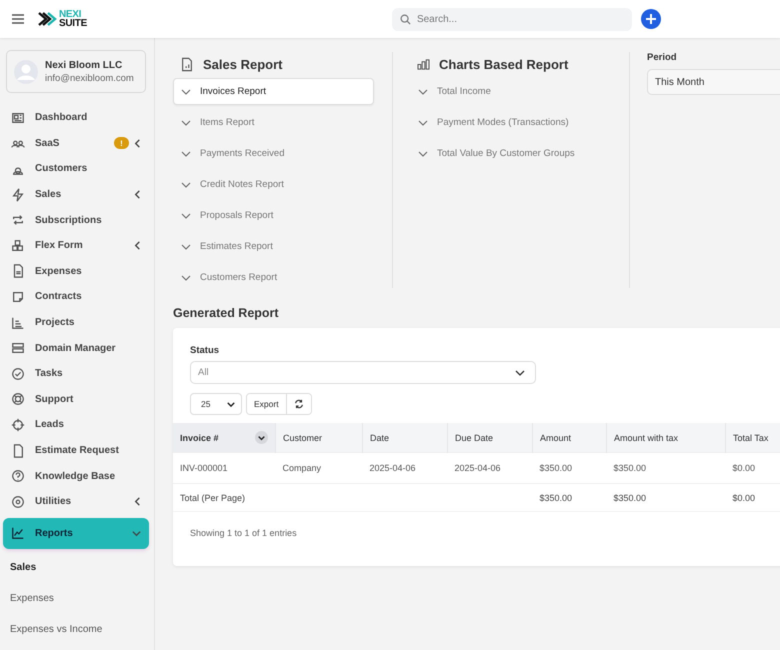 The height and width of the screenshot is (650, 780). What do you see at coordinates (77, 399) in the screenshot?
I see `sidebar-item: Support` at bounding box center [77, 399].